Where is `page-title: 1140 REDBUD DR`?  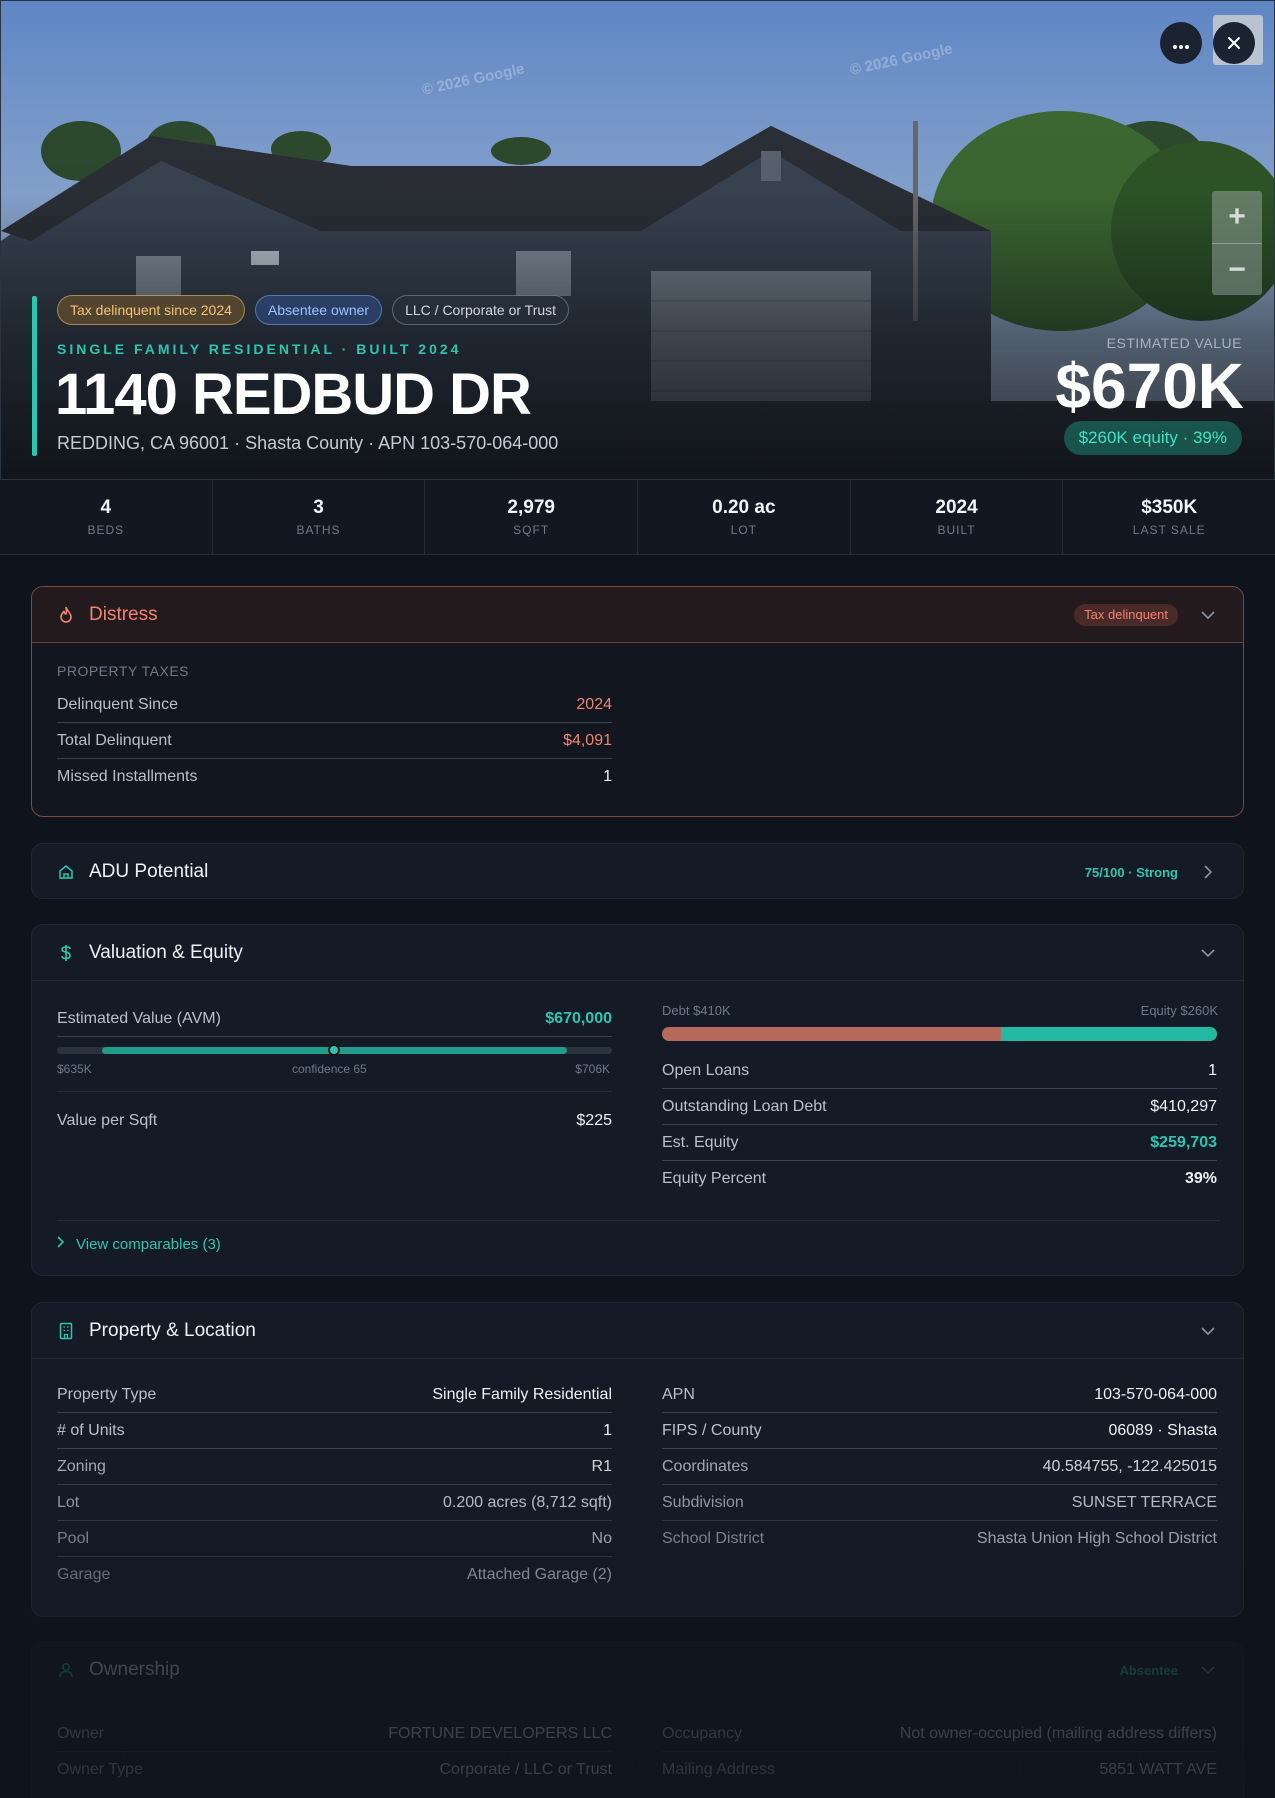
page-title: 1140 REDBUD DR is located at coordinates (293, 394).